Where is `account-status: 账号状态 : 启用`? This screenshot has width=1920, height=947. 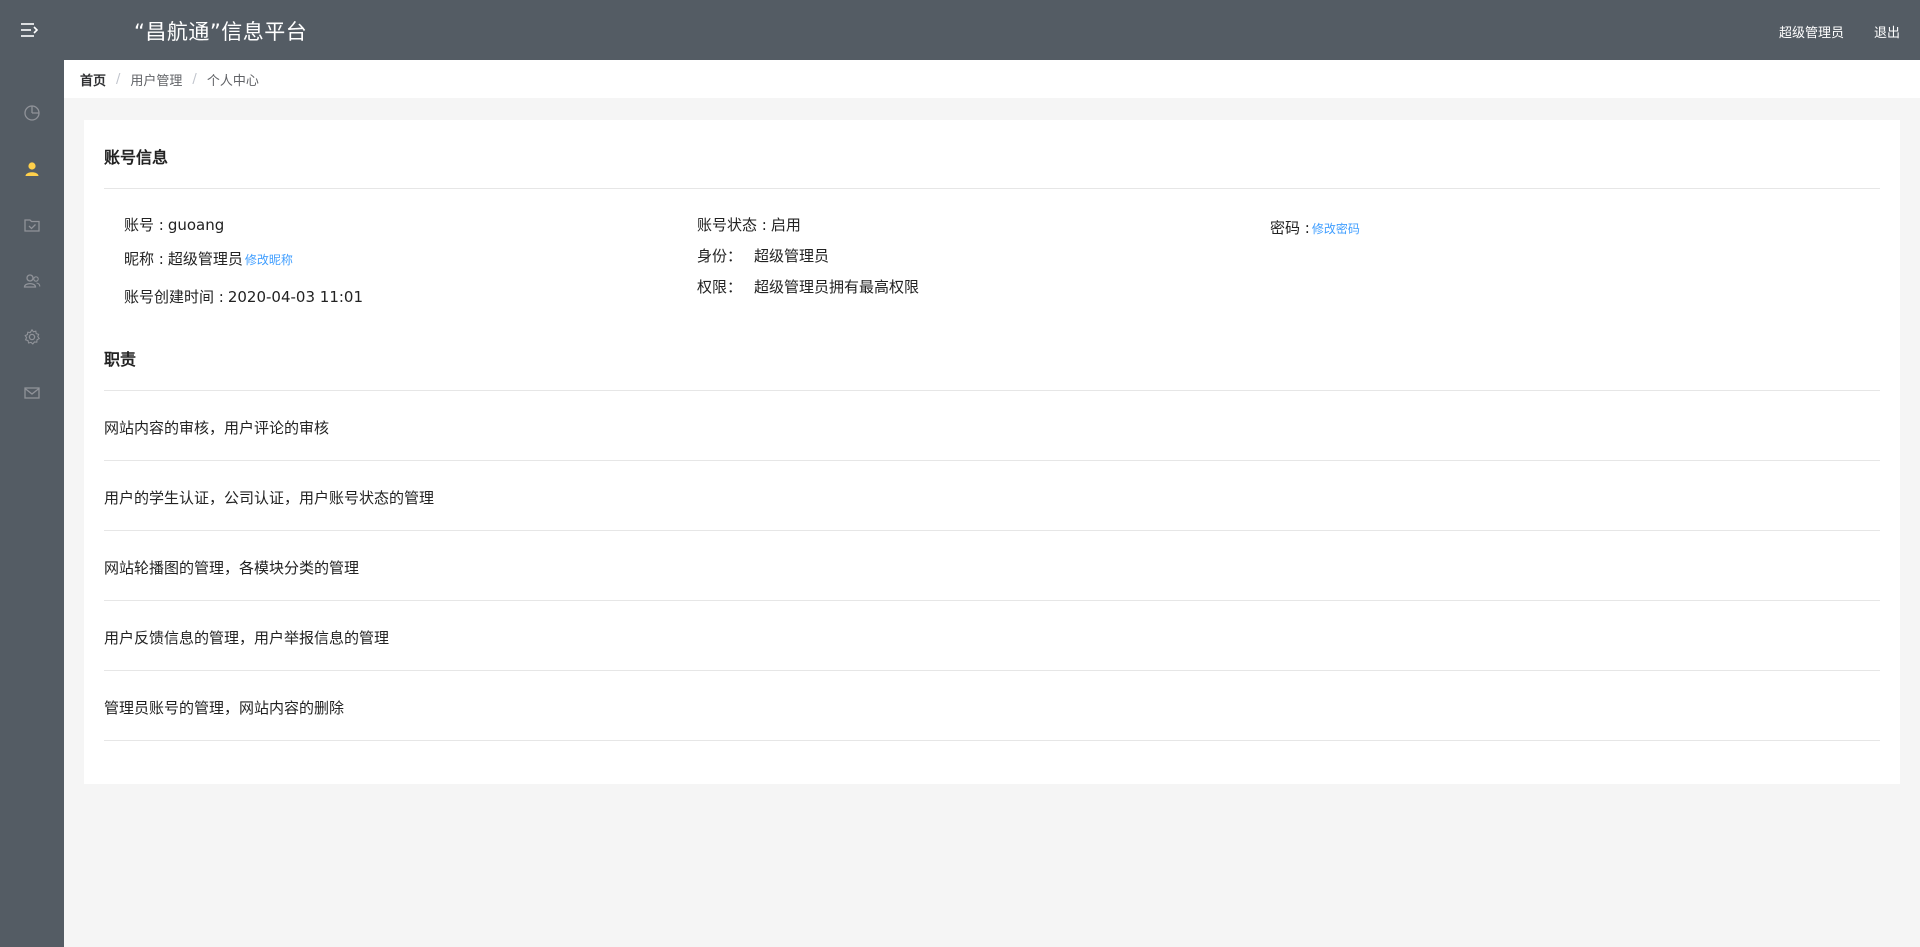 account-status: 账号状态 : 启用 is located at coordinates (749, 224).